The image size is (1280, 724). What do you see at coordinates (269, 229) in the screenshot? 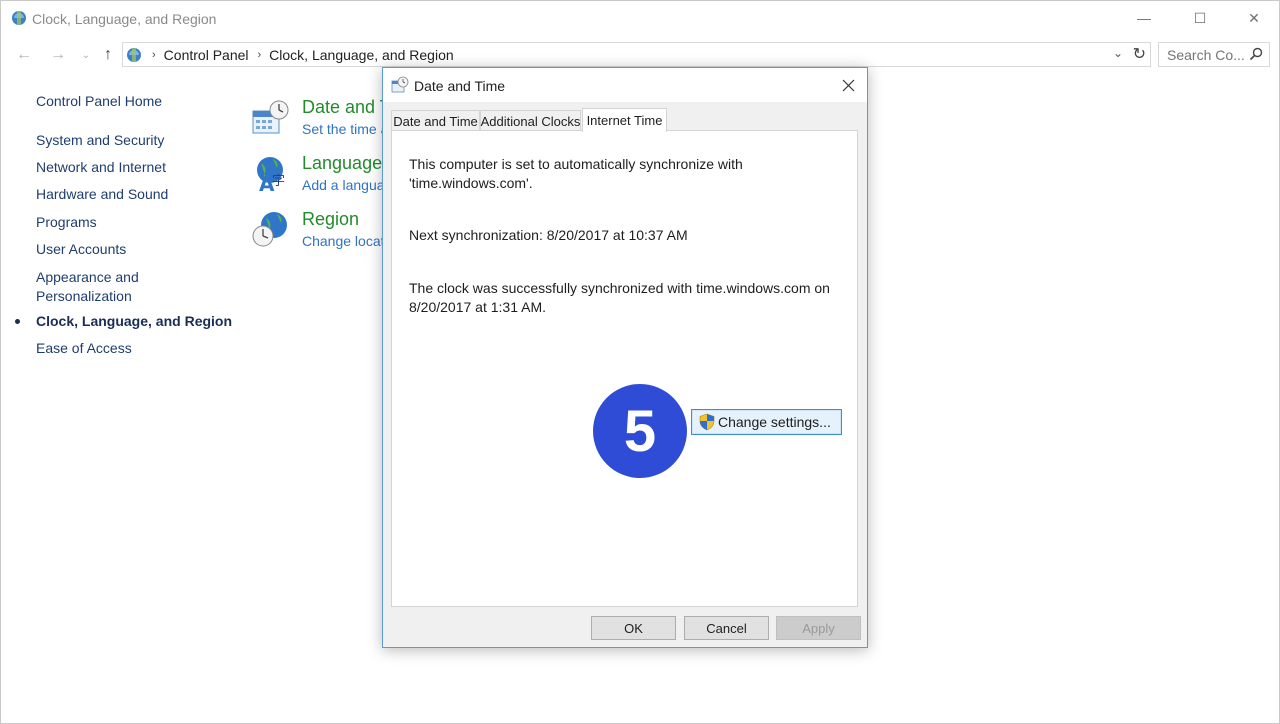
I see `globe-clock-icon` at bounding box center [269, 229].